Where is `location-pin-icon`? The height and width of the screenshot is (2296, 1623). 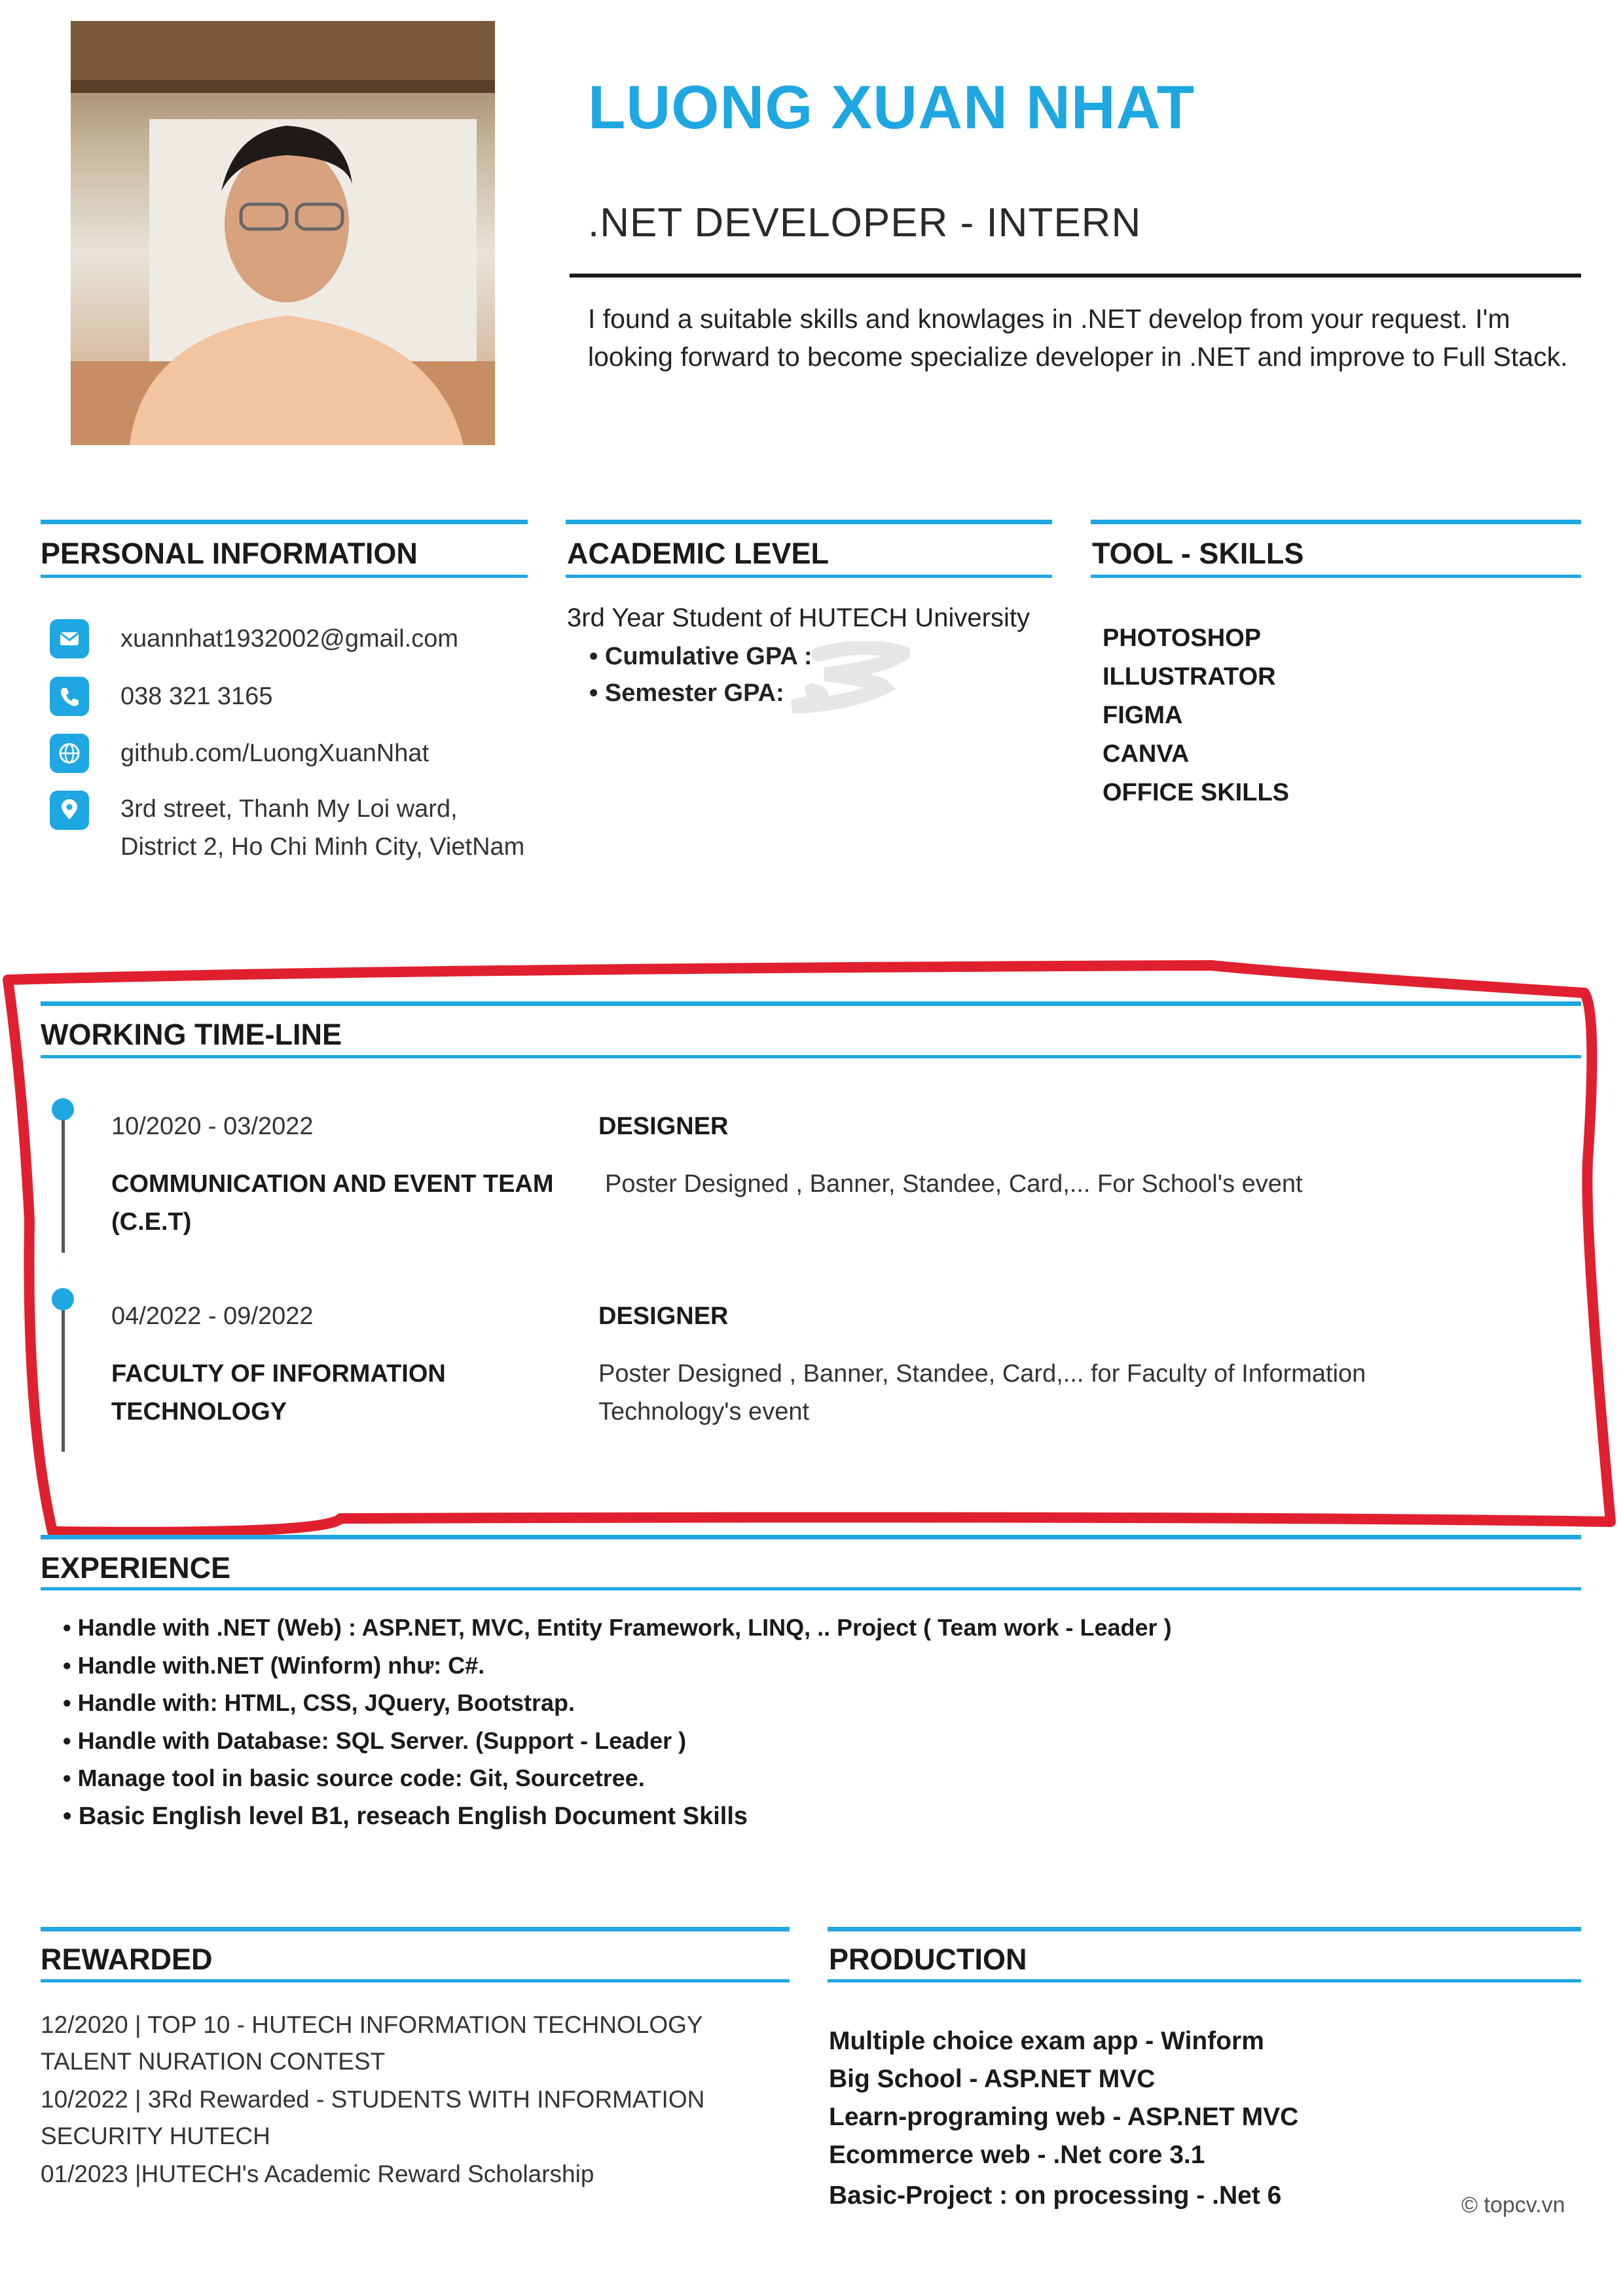 location-pin-icon is located at coordinates (69, 810).